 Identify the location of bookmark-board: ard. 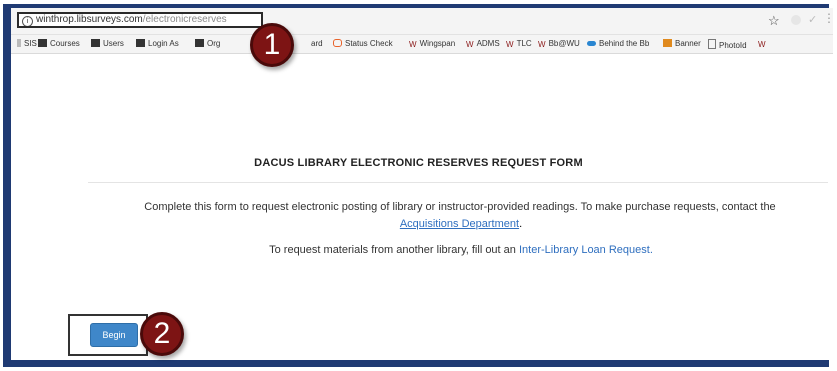
(317, 44).